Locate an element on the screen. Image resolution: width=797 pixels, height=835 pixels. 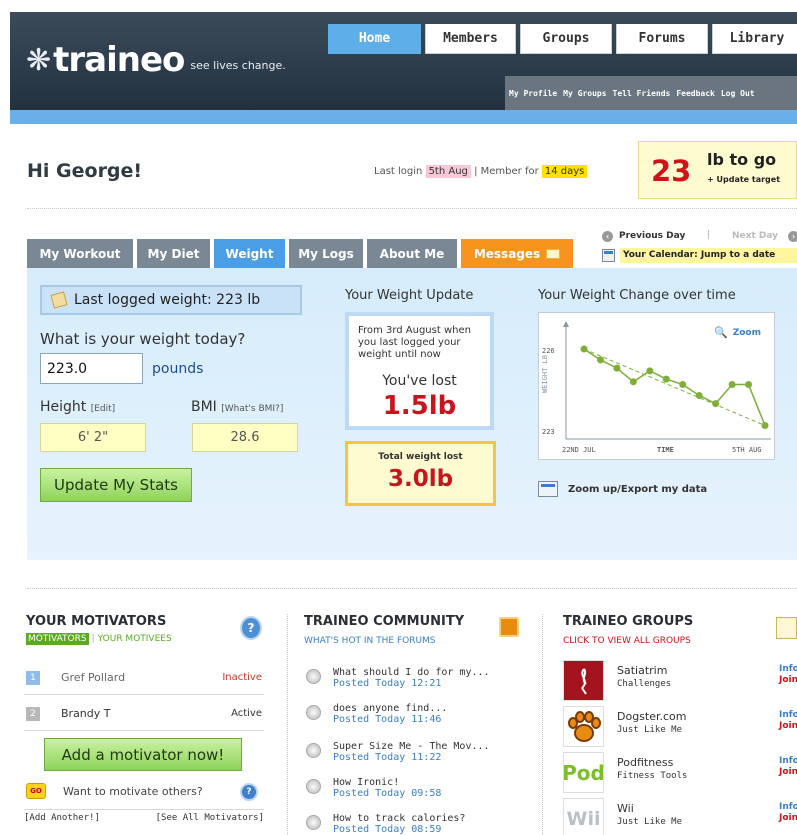
calendar-jump-label: Your Calendar: Jump to a date is located at coordinates (708, 255).